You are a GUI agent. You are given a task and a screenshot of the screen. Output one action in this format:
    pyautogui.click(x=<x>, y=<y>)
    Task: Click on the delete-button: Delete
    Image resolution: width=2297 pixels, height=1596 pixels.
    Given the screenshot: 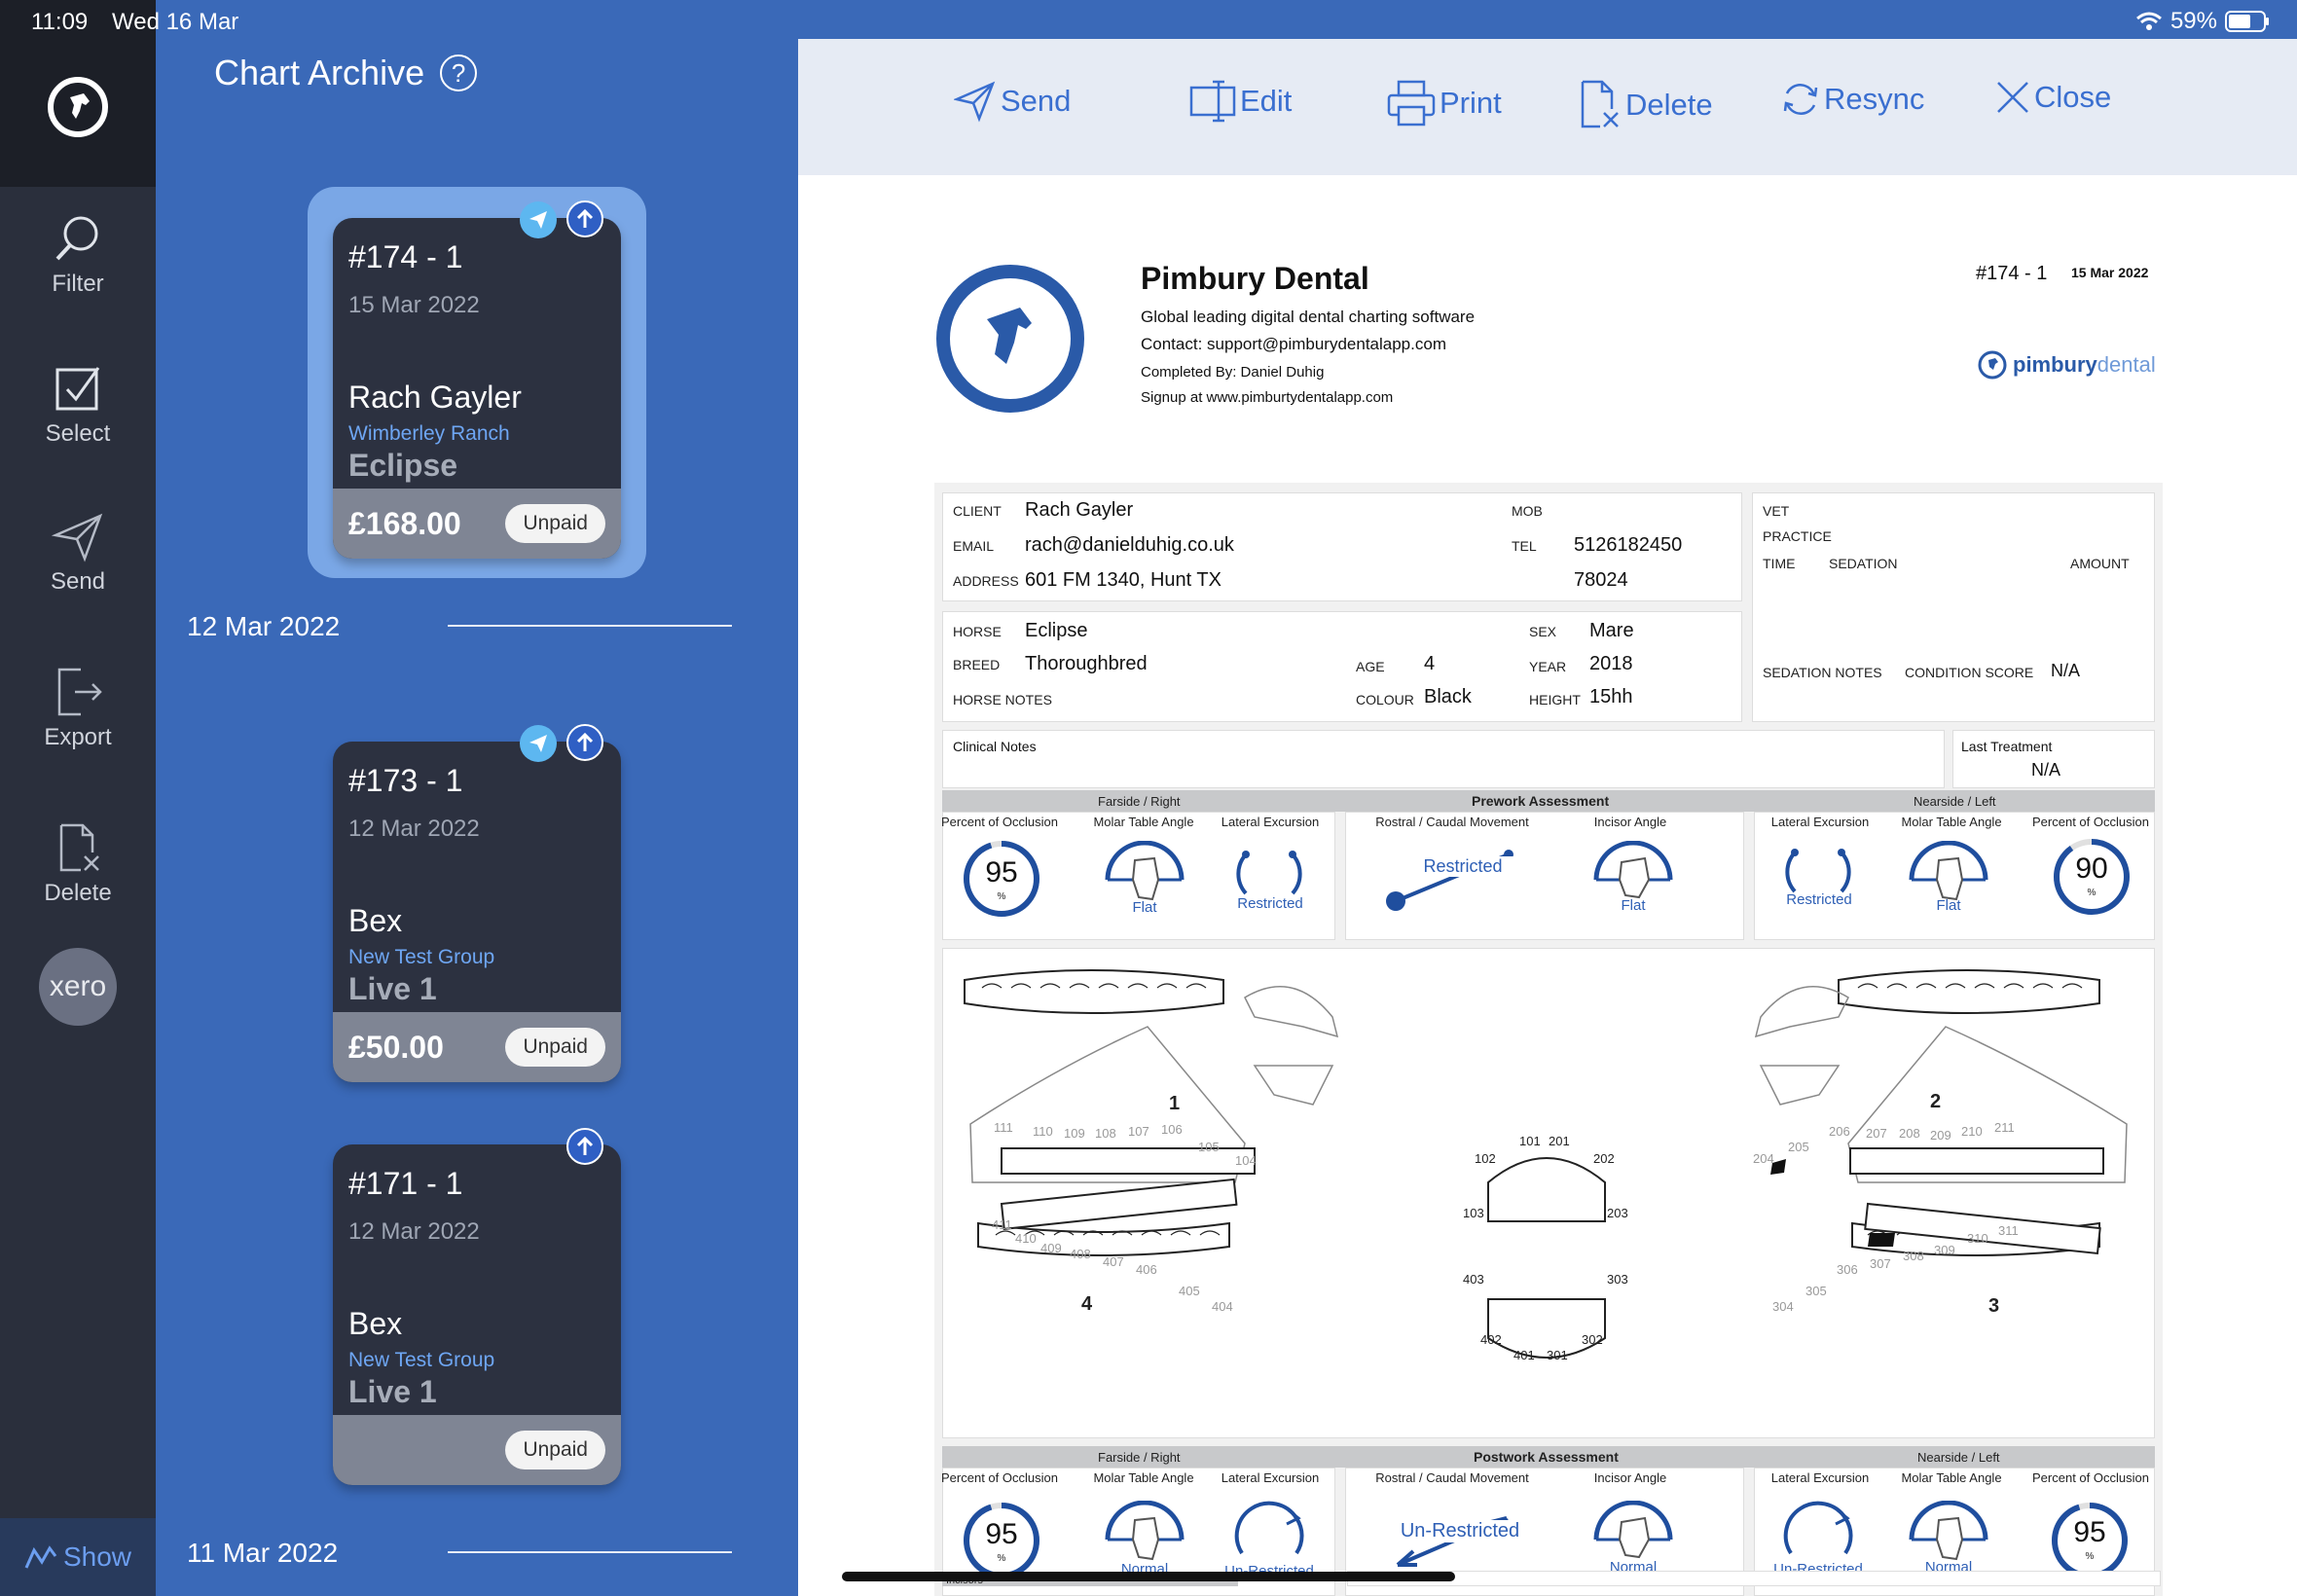 What is the action you would take?
    pyautogui.click(x=1645, y=105)
    